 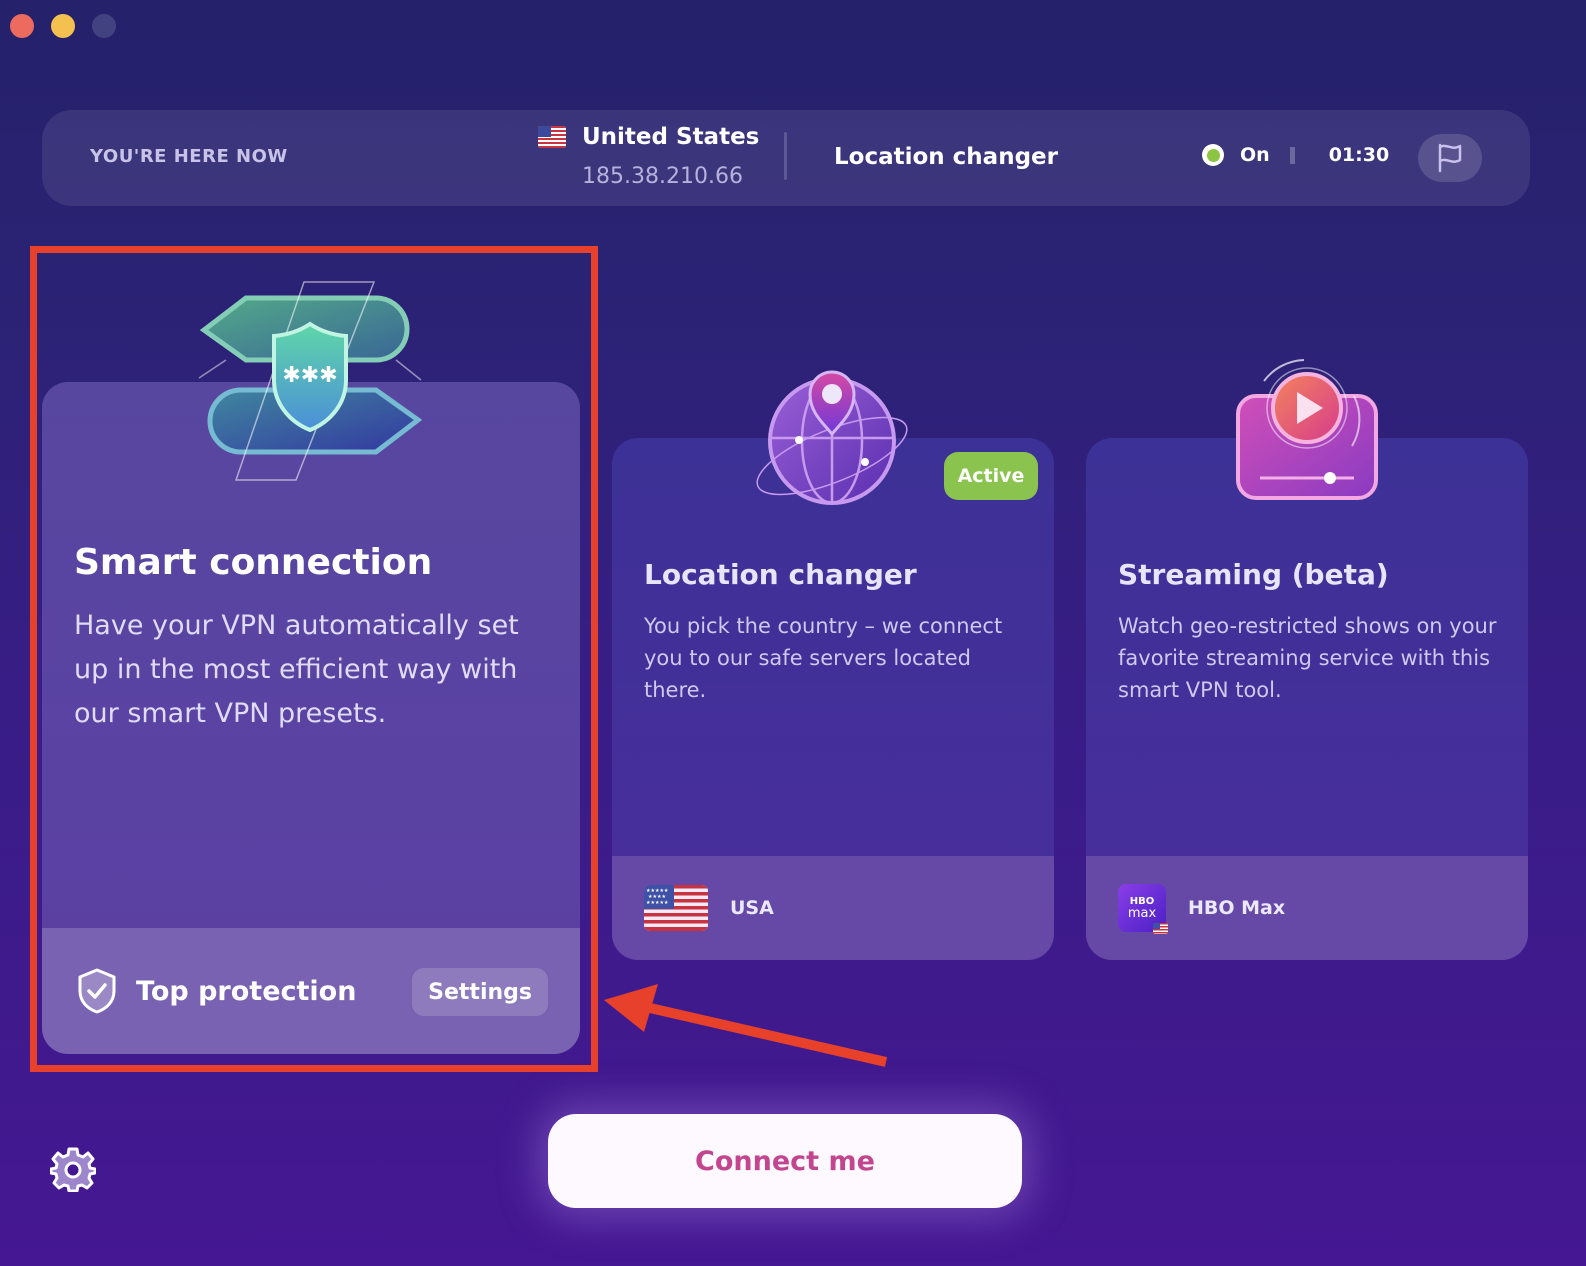 What do you see at coordinates (1308, 431) in the screenshot?
I see `streaming-player-illustration` at bounding box center [1308, 431].